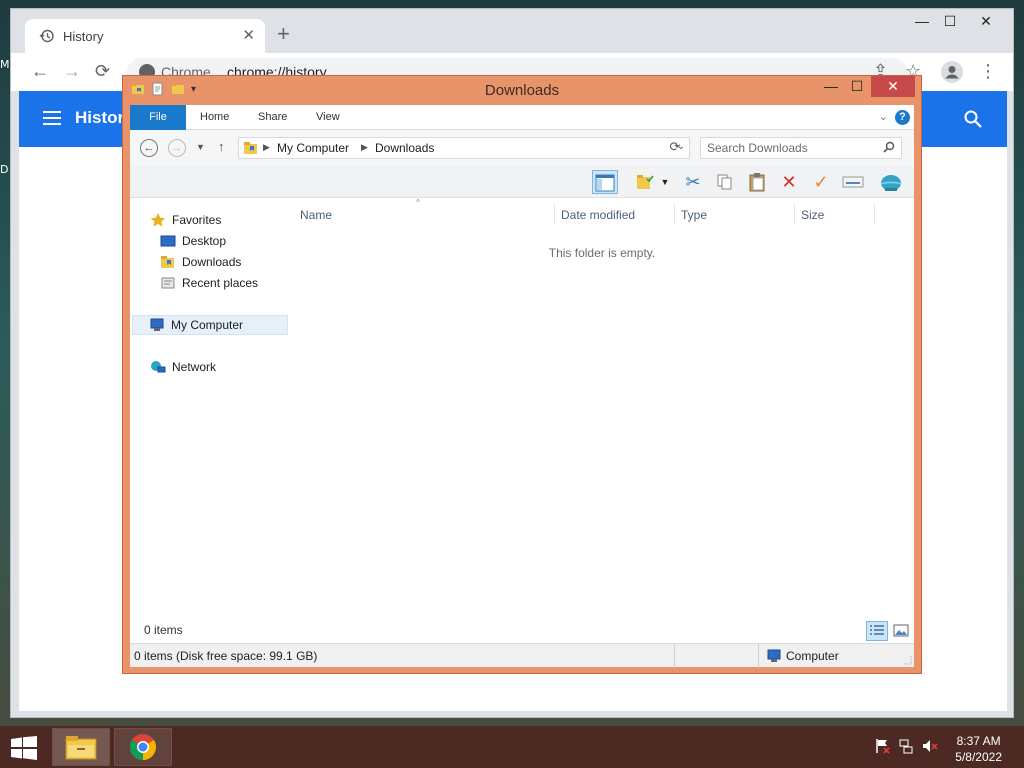 The width and height of the screenshot is (1024, 768). I want to click on search-box, so click(801, 148).